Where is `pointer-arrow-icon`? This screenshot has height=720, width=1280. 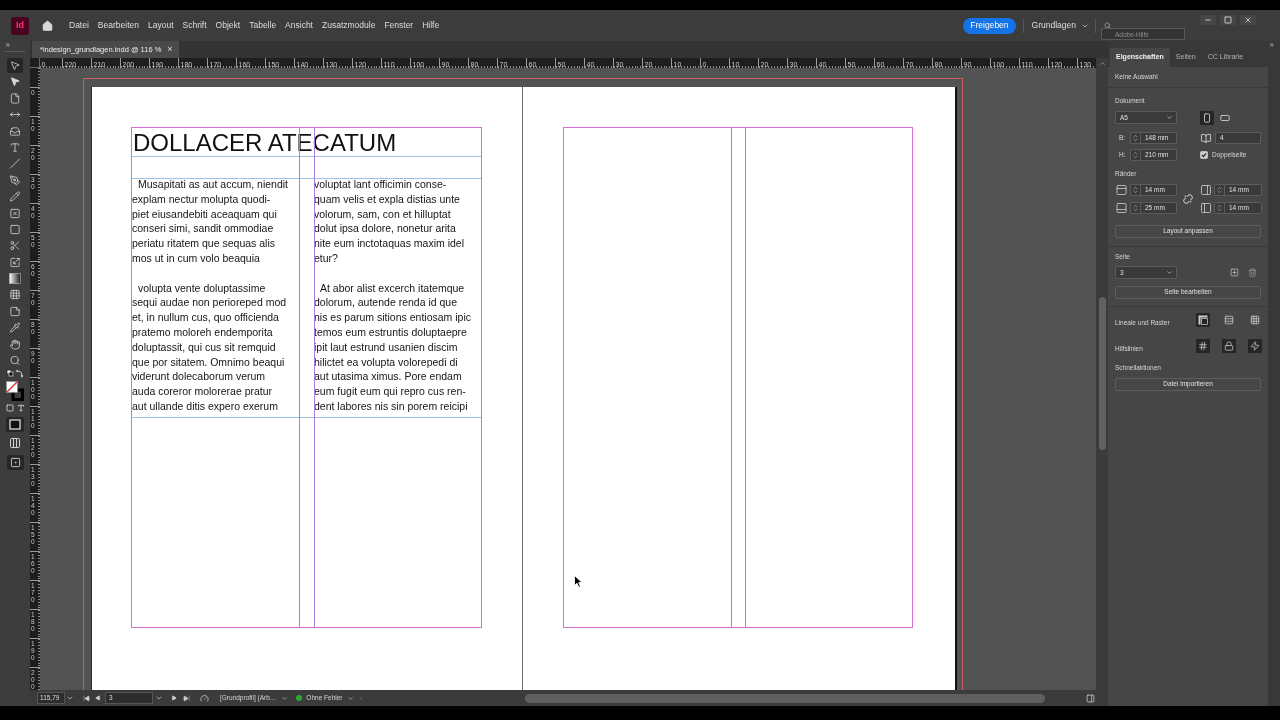 pointer-arrow-icon is located at coordinates (15, 65).